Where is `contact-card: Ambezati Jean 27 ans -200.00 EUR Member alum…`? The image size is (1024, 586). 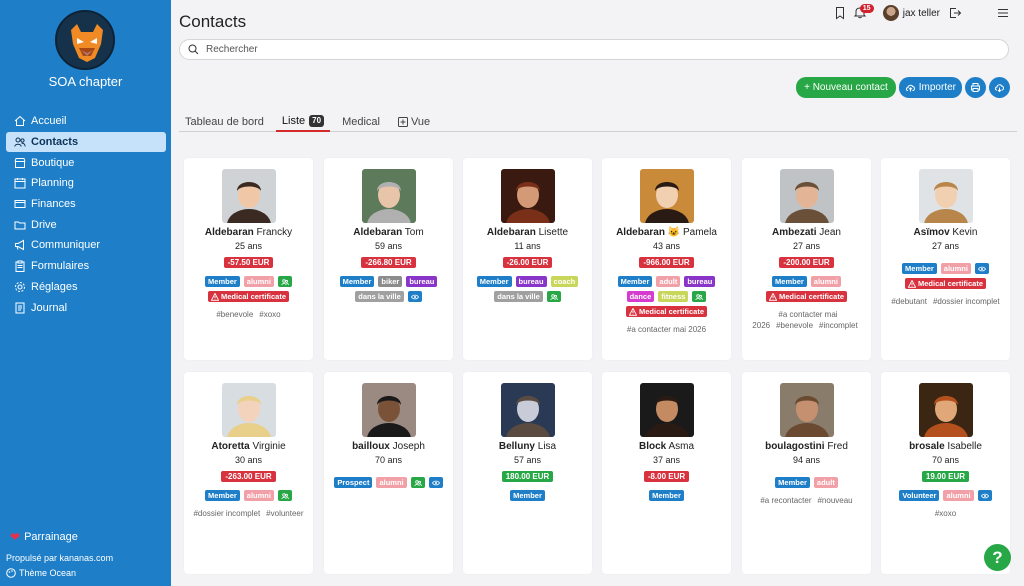
contact-card: Ambezati Jean 27 ans -200.00 EUR Member alum… is located at coordinates (806, 259).